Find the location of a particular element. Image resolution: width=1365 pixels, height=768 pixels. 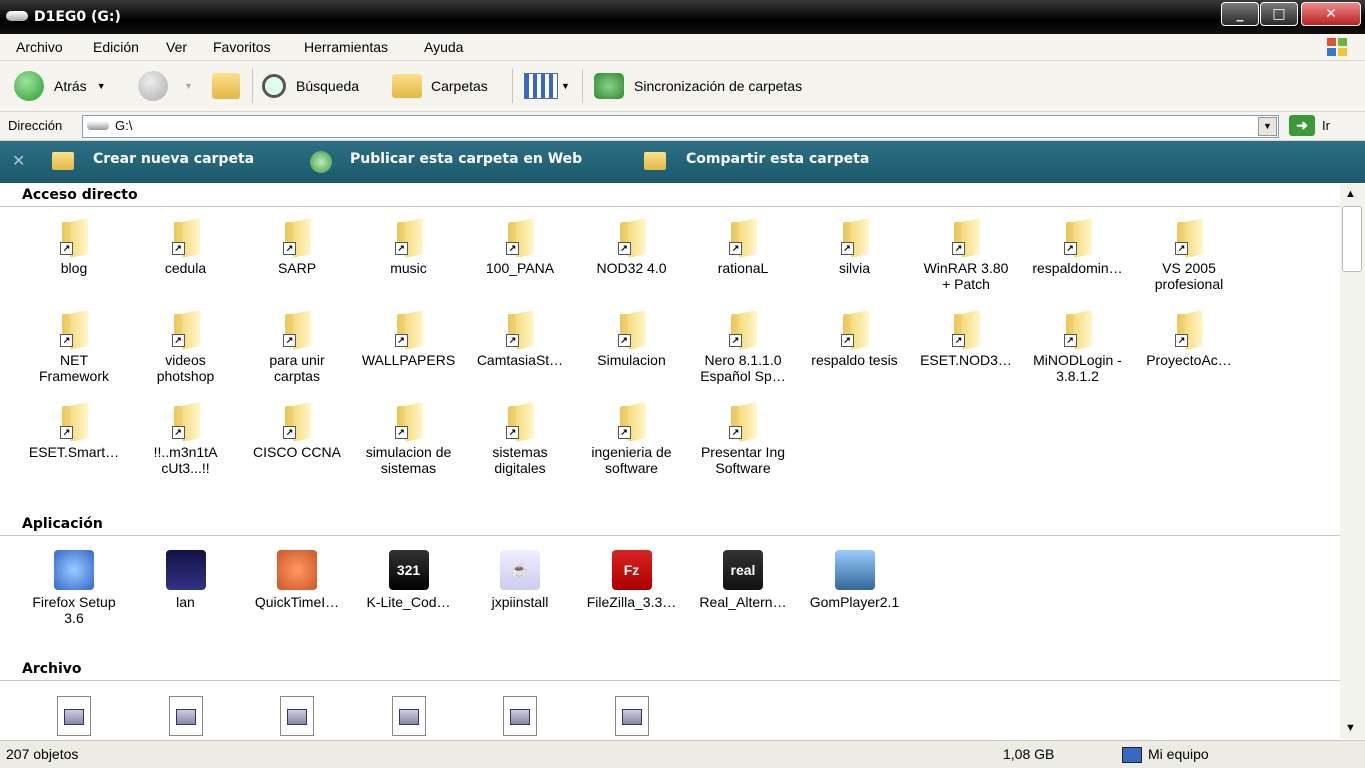

dropdown-arrow-icon: ▼ is located at coordinates (565, 86).